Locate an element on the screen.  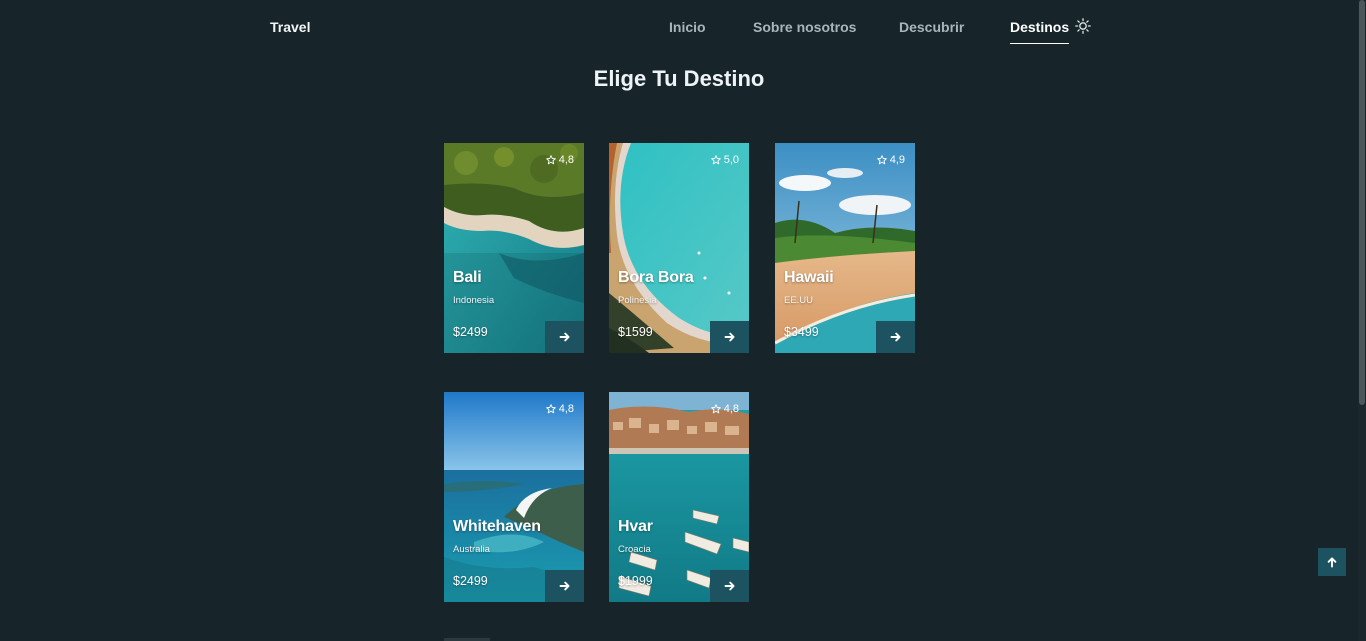
rating: 4,9 is located at coordinates (890, 160).